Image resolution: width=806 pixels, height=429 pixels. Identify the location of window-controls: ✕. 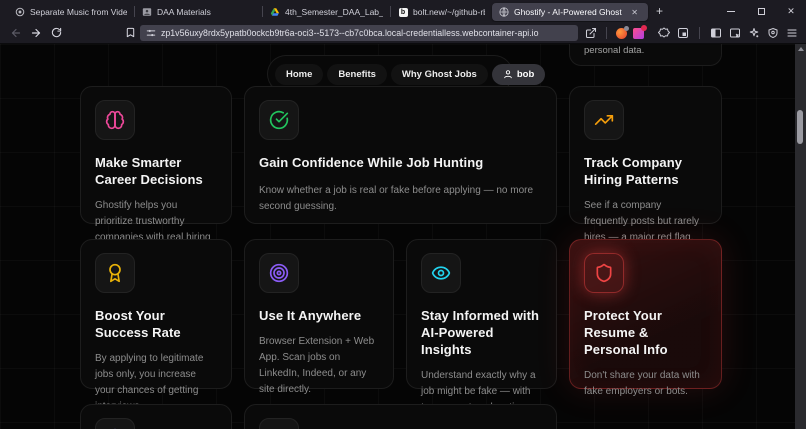
(761, 11).